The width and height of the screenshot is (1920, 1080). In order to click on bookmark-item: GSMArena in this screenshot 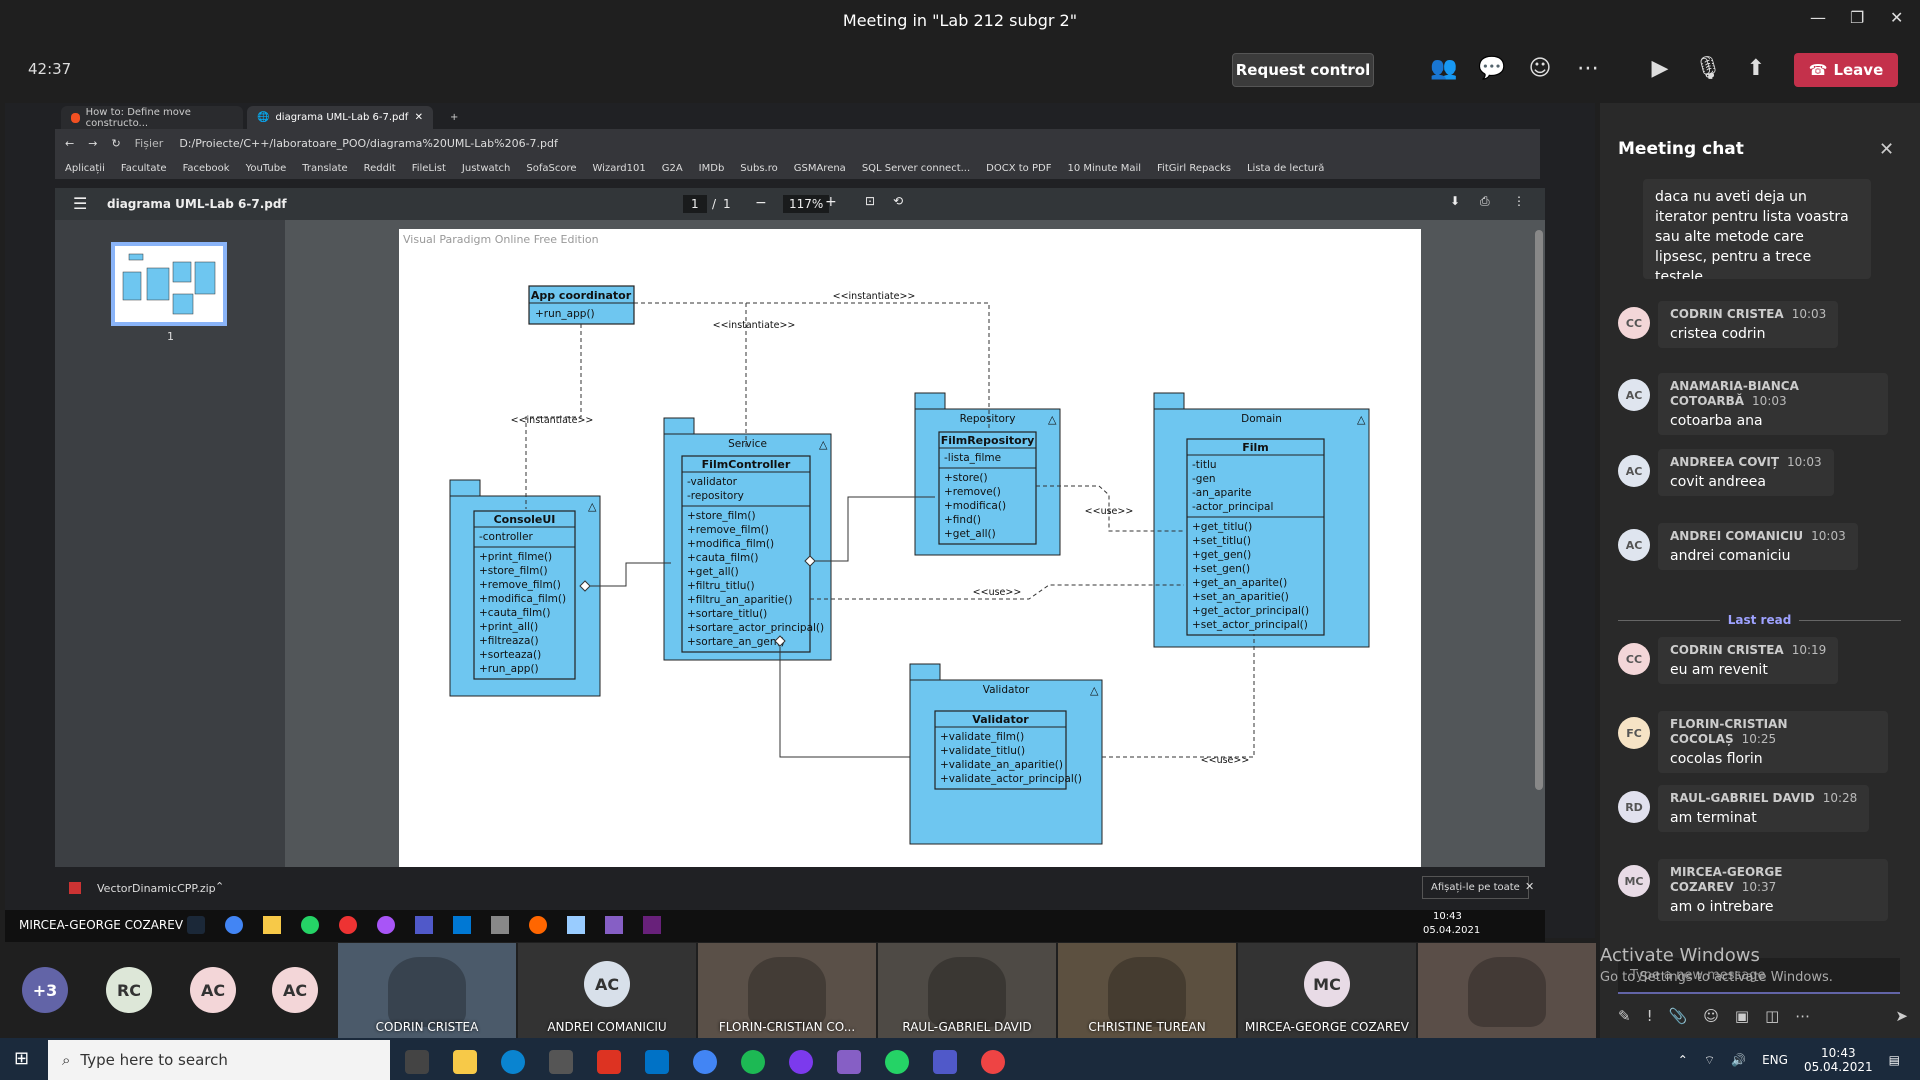, I will do `click(820, 168)`.